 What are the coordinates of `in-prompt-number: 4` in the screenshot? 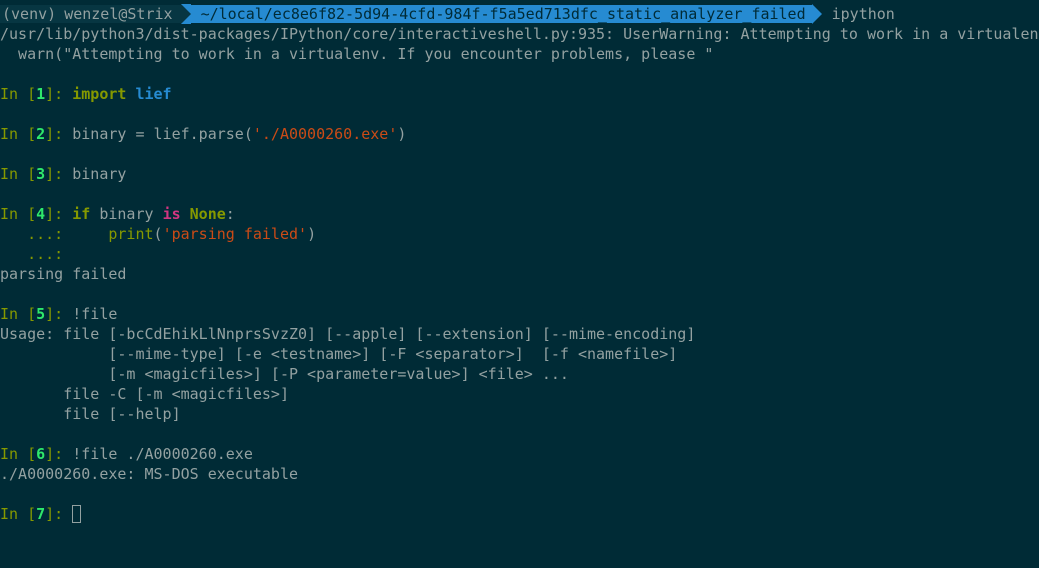 It's located at (41, 214).